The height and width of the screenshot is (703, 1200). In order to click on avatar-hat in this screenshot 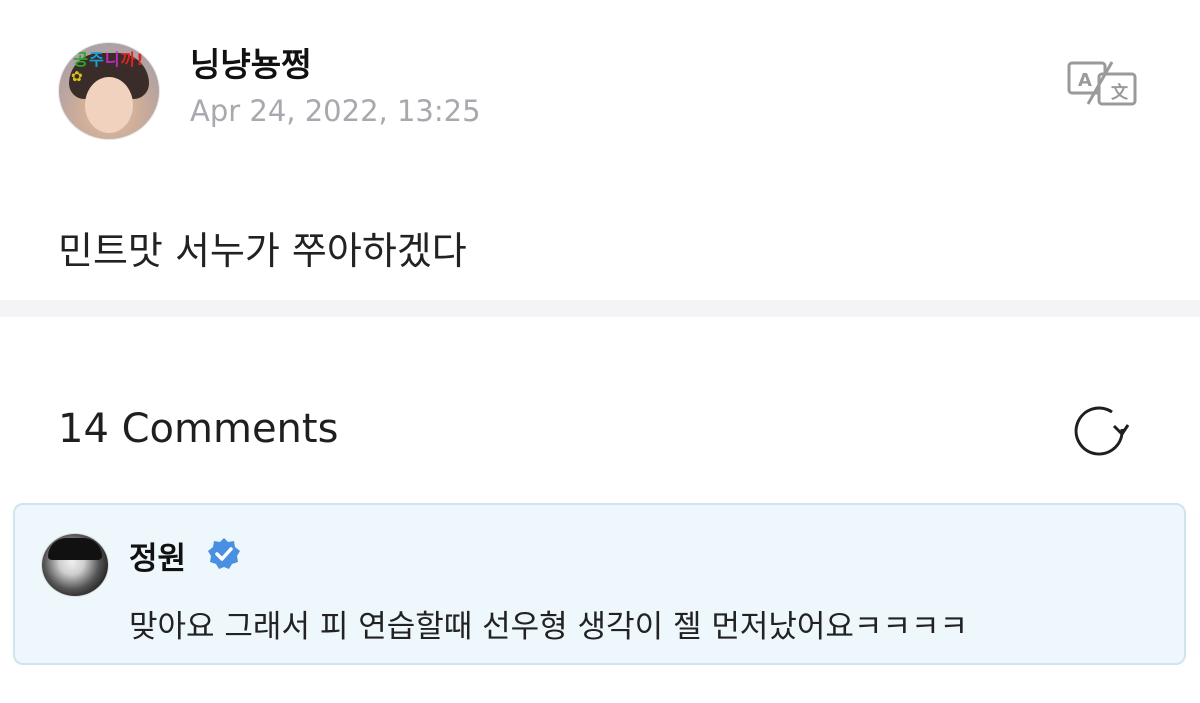, I will do `click(75, 549)`.